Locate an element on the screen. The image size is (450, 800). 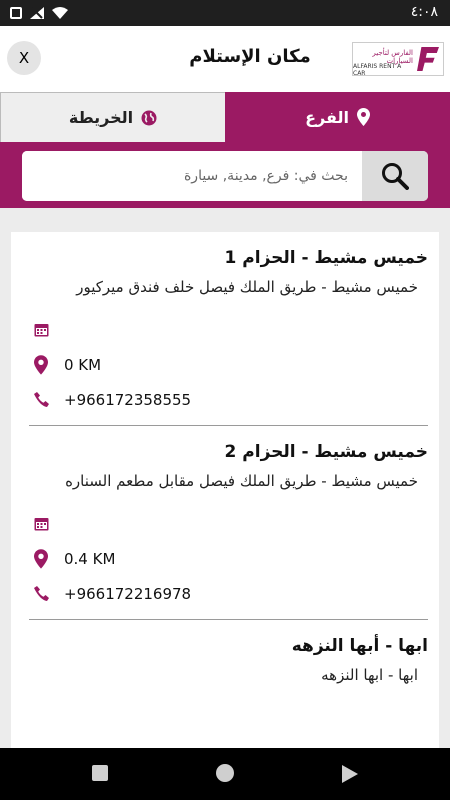
status-icons is located at coordinates (39, 13).